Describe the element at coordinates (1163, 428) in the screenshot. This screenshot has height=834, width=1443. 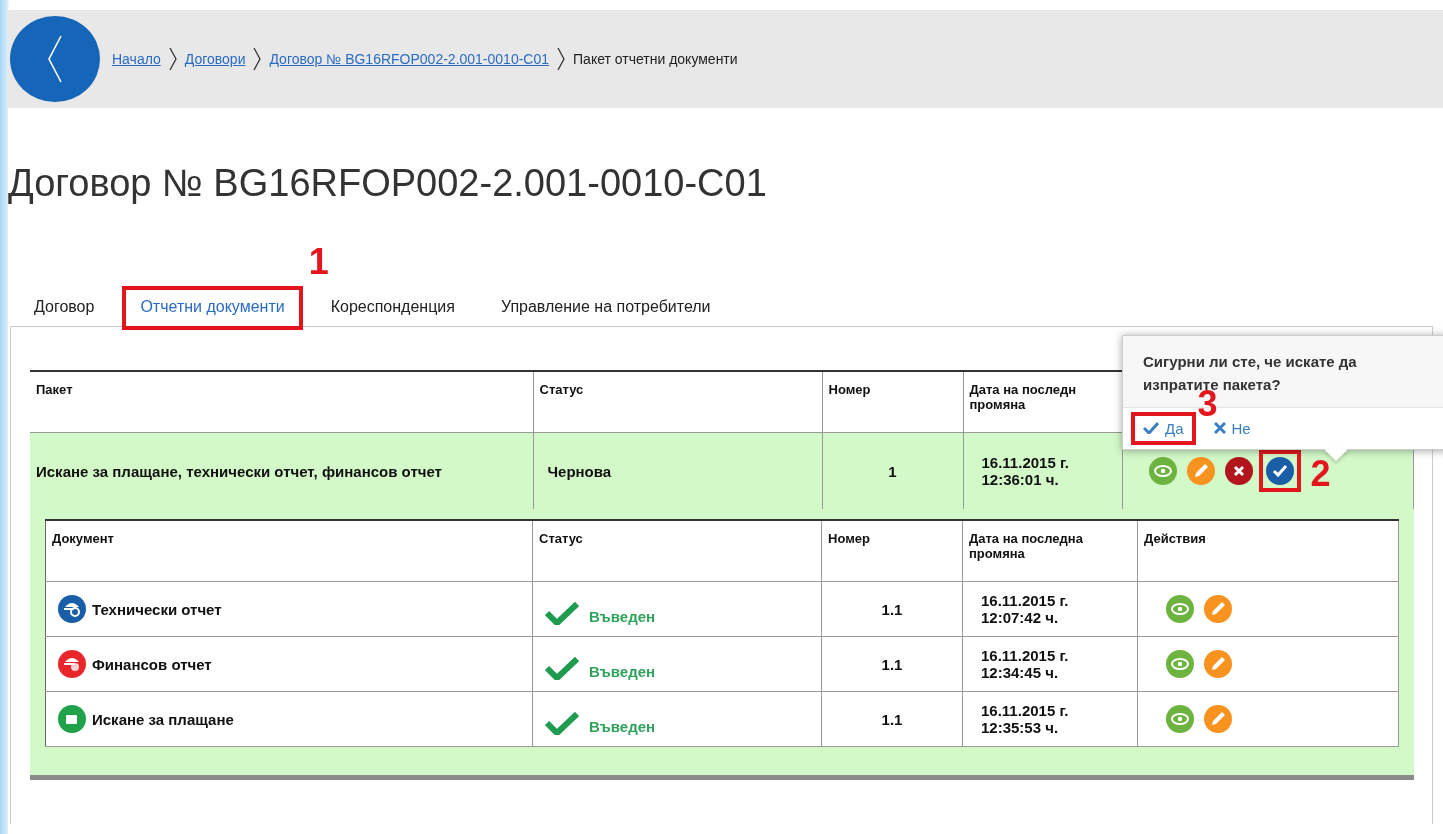
I see `yes-button: Да` at that location.